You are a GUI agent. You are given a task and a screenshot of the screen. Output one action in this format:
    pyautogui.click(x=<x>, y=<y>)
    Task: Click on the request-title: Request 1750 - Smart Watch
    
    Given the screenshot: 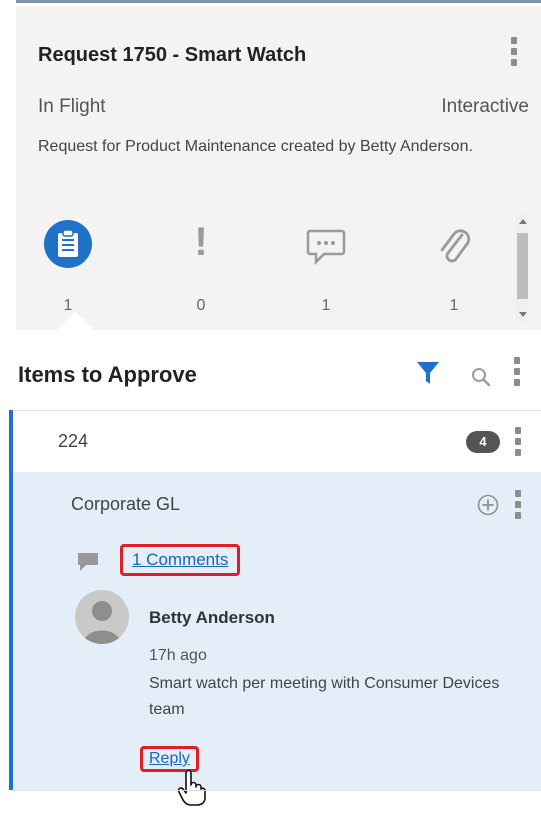 What is the action you would take?
    pyautogui.click(x=172, y=55)
    